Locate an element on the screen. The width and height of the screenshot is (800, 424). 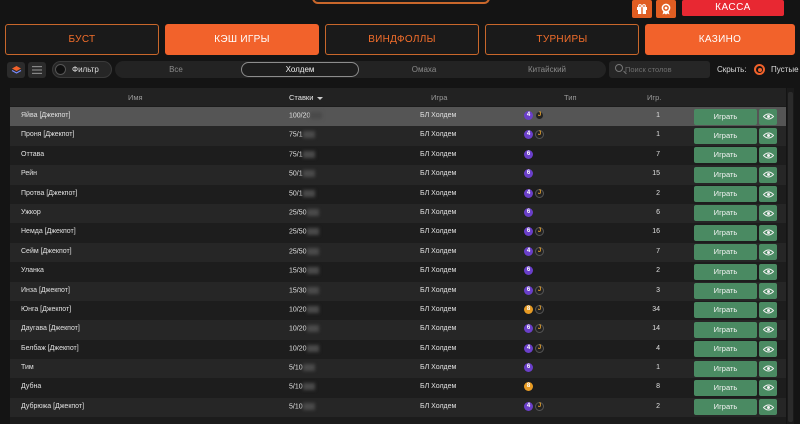
table-row: Дубрюжа [Джекпот] 5/10 БЛ Холдем 4 J 2 Играть is located at coordinates (398, 407).